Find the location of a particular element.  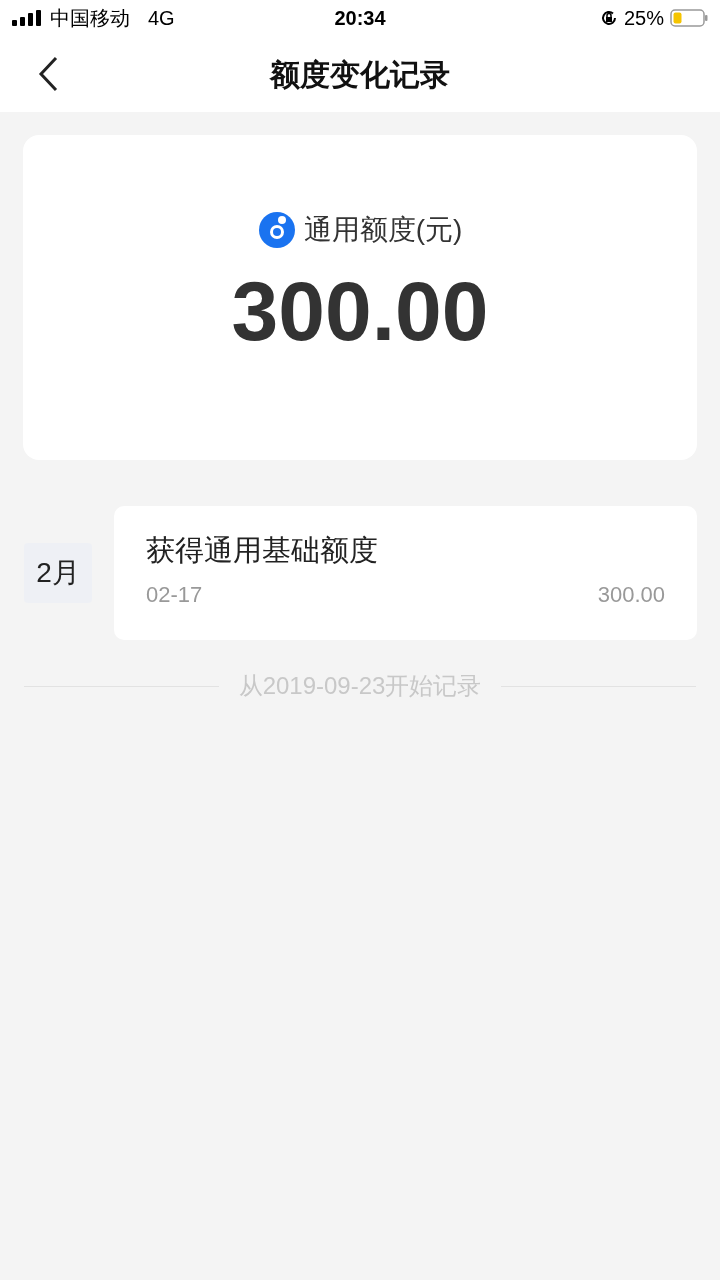

record-date: 02-17 is located at coordinates (174, 595).